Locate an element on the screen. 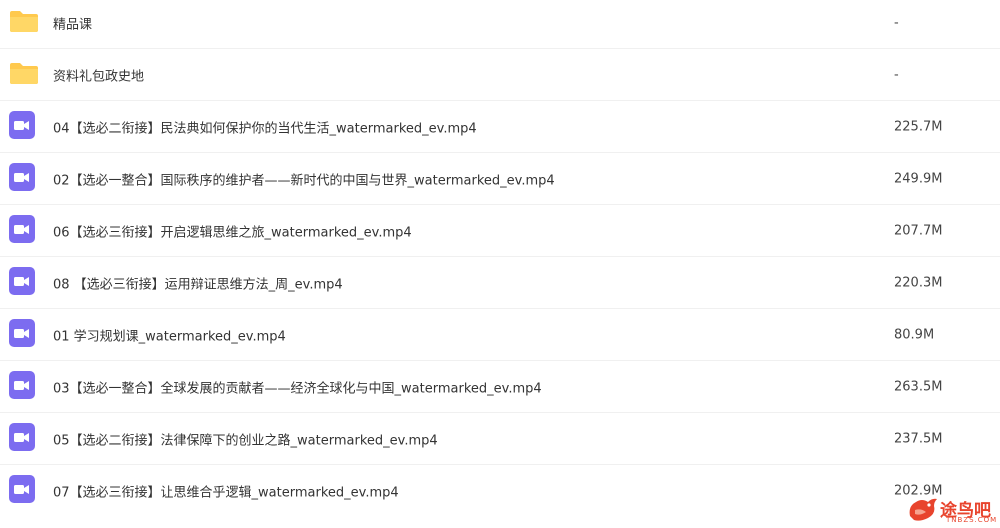 This screenshot has width=1000, height=528. file-name: 精品课 is located at coordinates (72, 22).